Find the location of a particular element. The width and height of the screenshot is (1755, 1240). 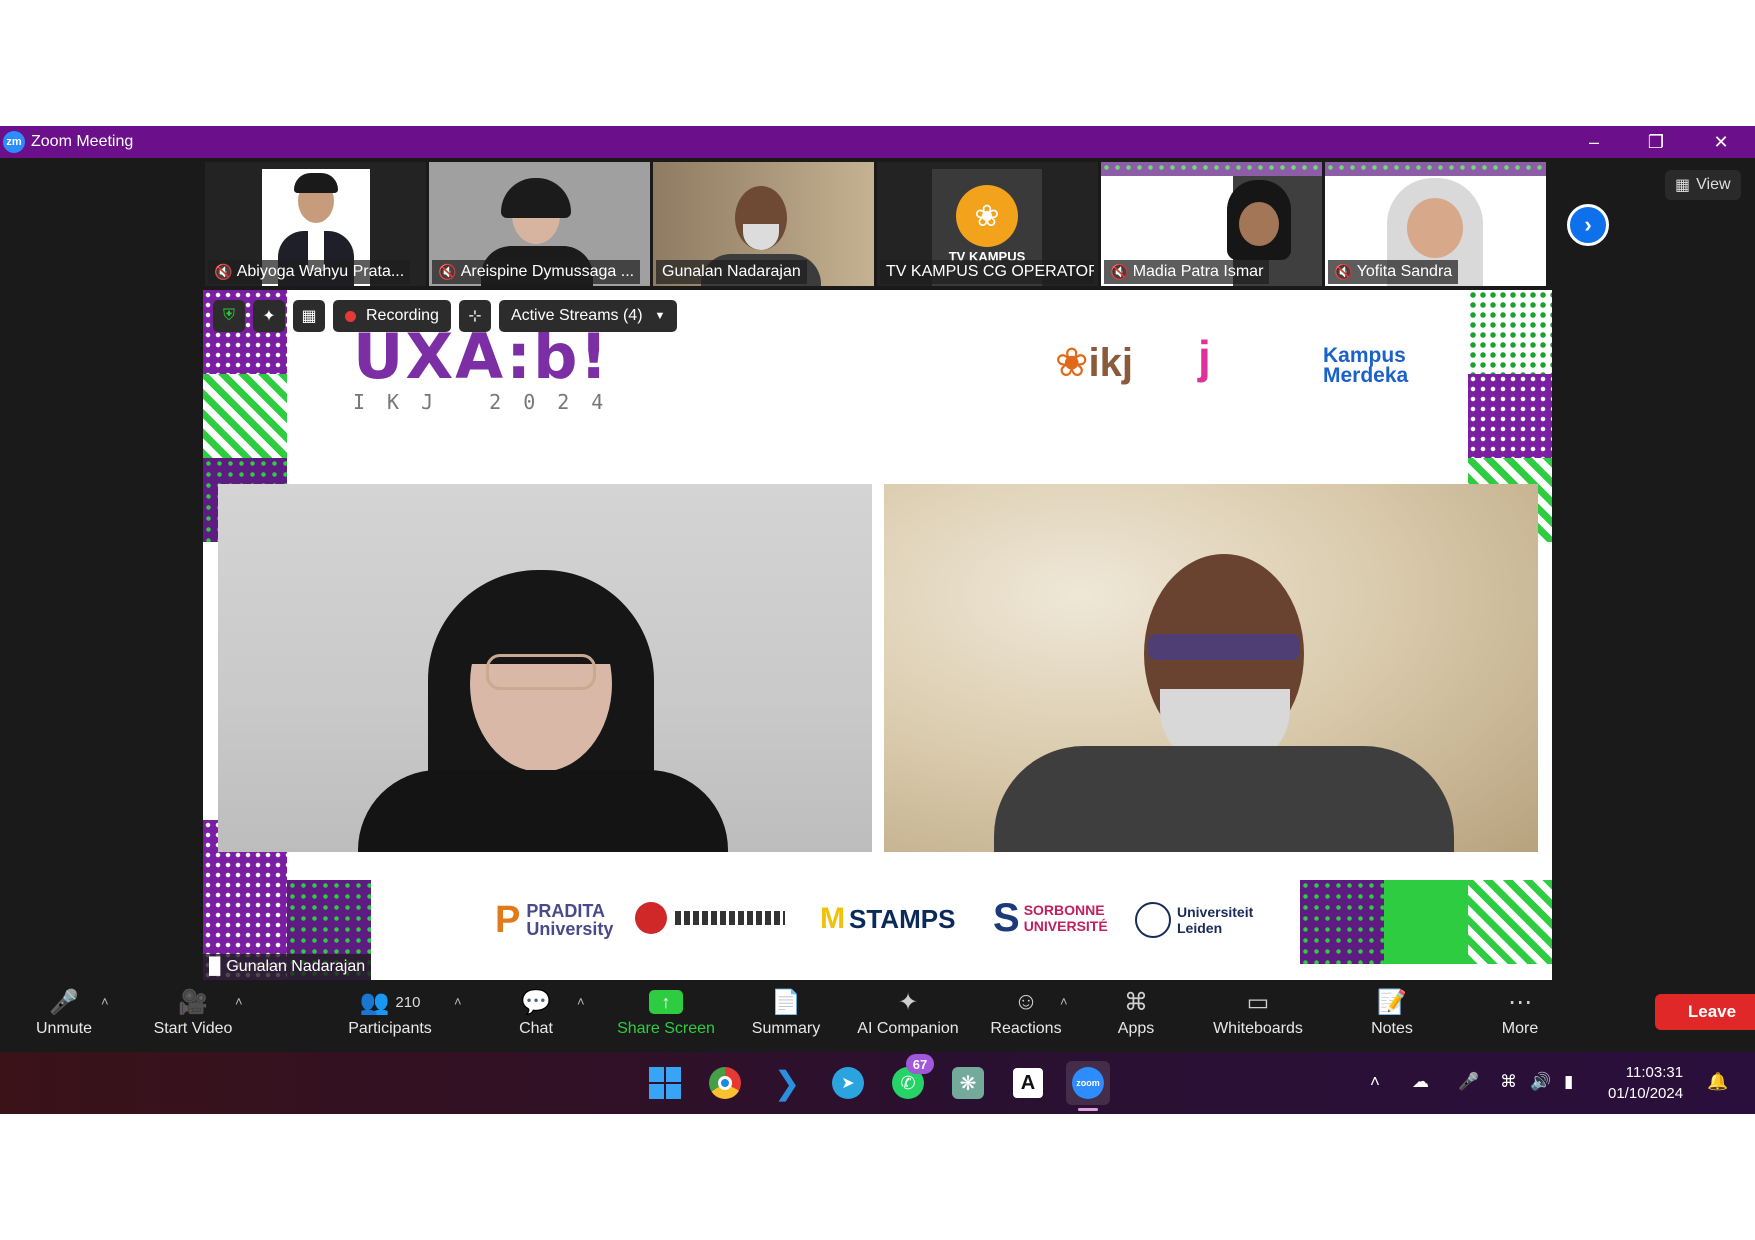

kampus-merdeka-logo: Kampus Merdeka is located at coordinates (1366, 365).